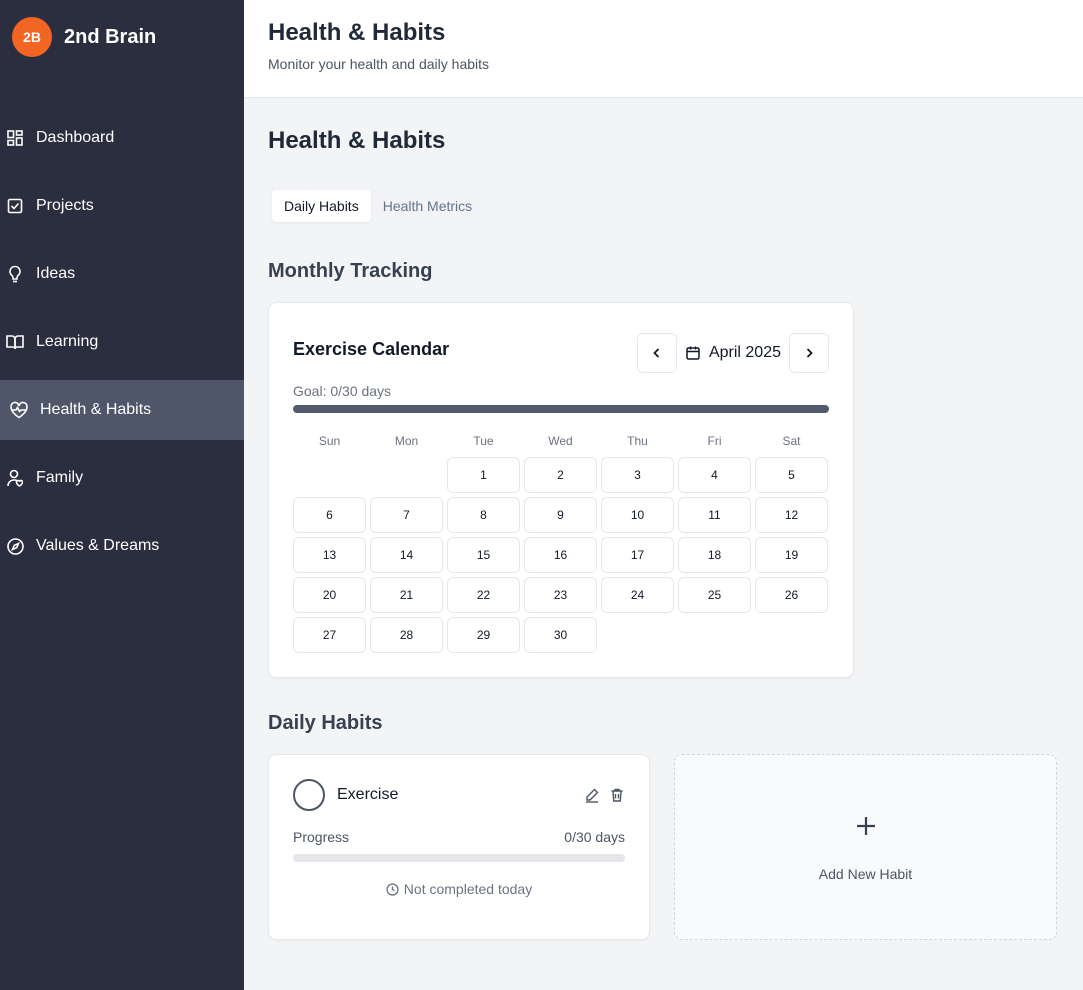 The width and height of the screenshot is (1083, 990). I want to click on calendar-day: 1, so click(483, 475).